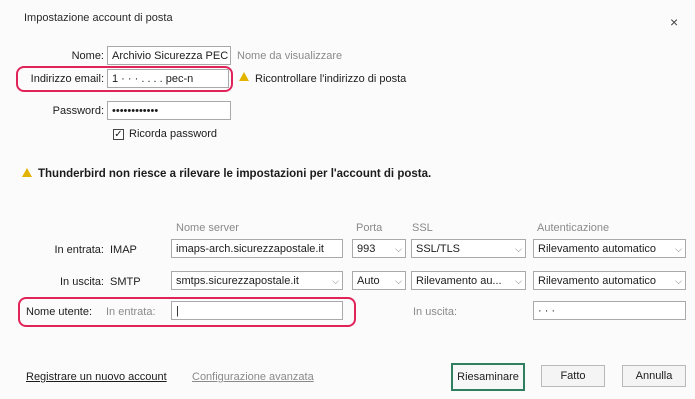 The height and width of the screenshot is (399, 695). What do you see at coordinates (131, 312) in the screenshot?
I see `username-incoming-label: In entrata:` at bounding box center [131, 312].